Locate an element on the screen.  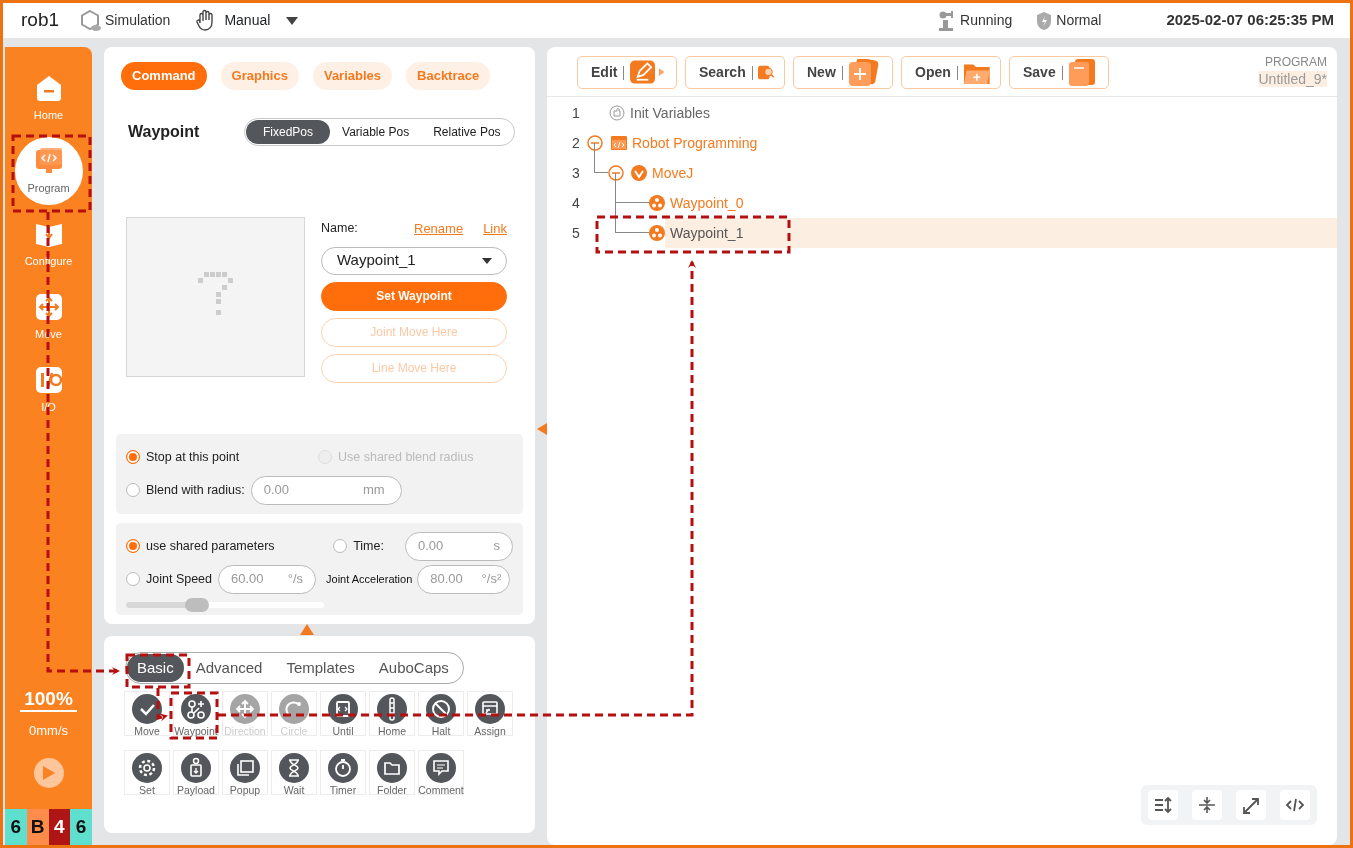
robot-name: rob1 is located at coordinates (40, 20).